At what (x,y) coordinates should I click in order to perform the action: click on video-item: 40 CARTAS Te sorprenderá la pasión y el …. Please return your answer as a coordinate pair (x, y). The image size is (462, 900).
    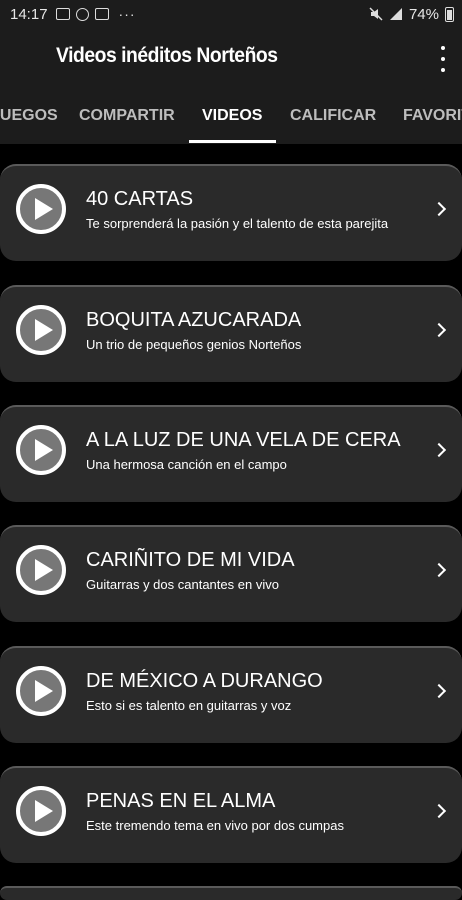
    Looking at the image, I should click on (231, 212).